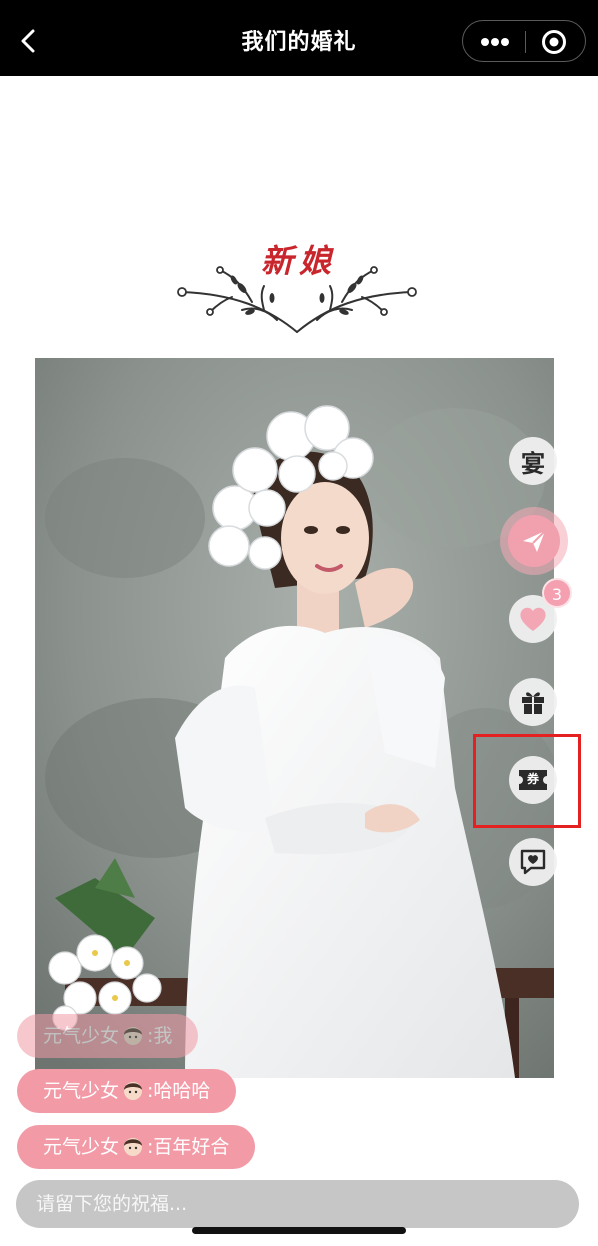 The image size is (598, 1246). I want to click on comment-button, so click(533, 862).